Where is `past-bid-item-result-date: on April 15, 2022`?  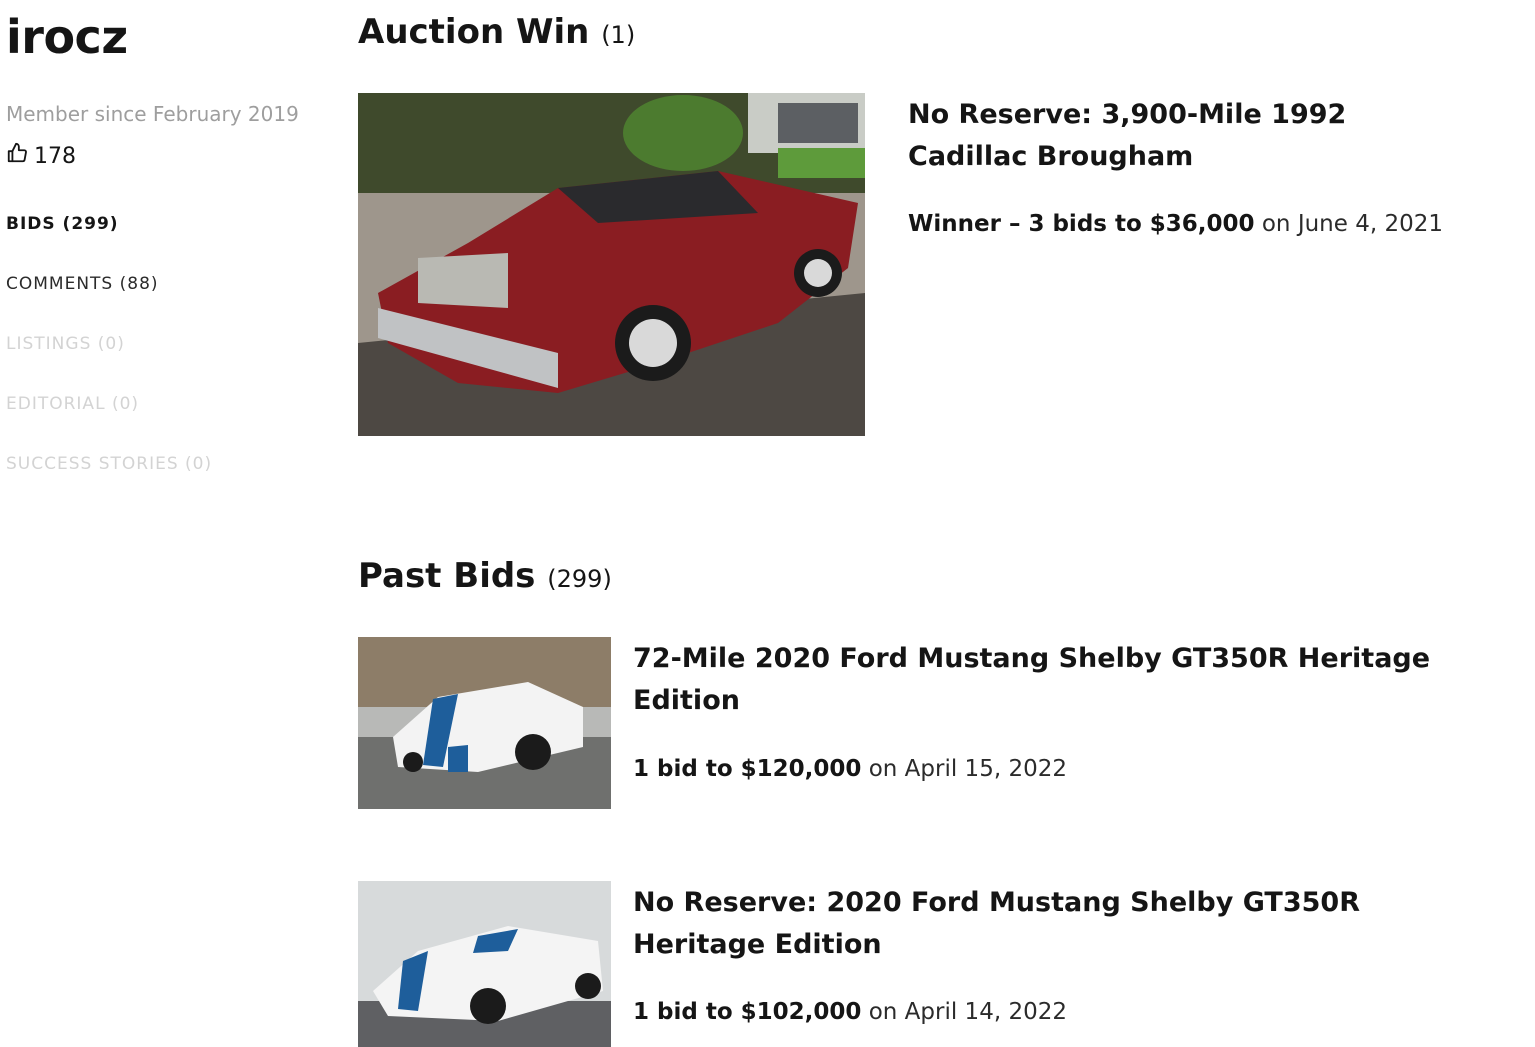
past-bid-item-result-date: on April 15, 2022 is located at coordinates (967, 769).